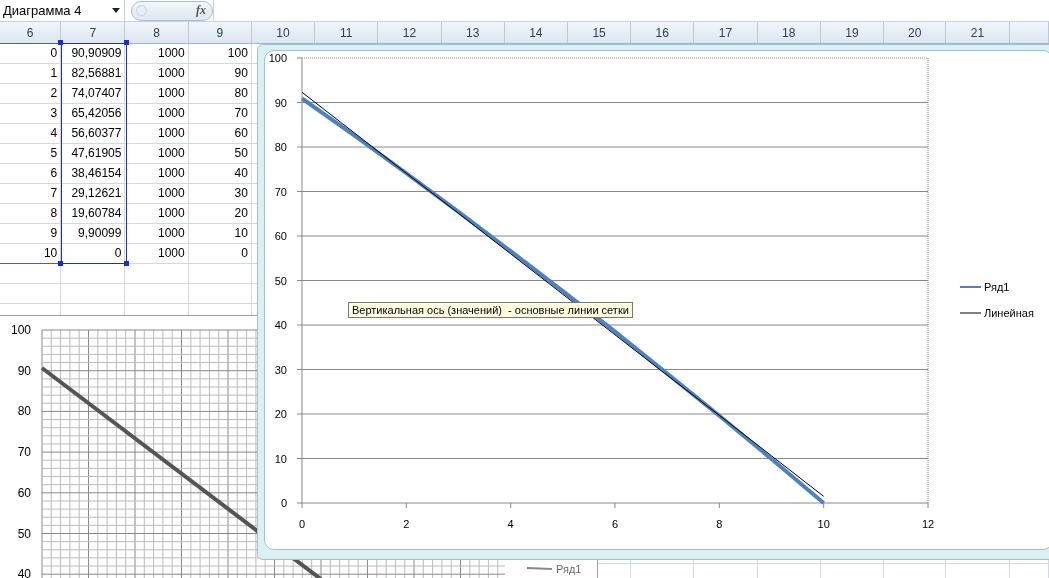 This screenshot has height=578, width=1049. What do you see at coordinates (220, 134) in the screenshot?
I see `table-cell: 60` at bounding box center [220, 134].